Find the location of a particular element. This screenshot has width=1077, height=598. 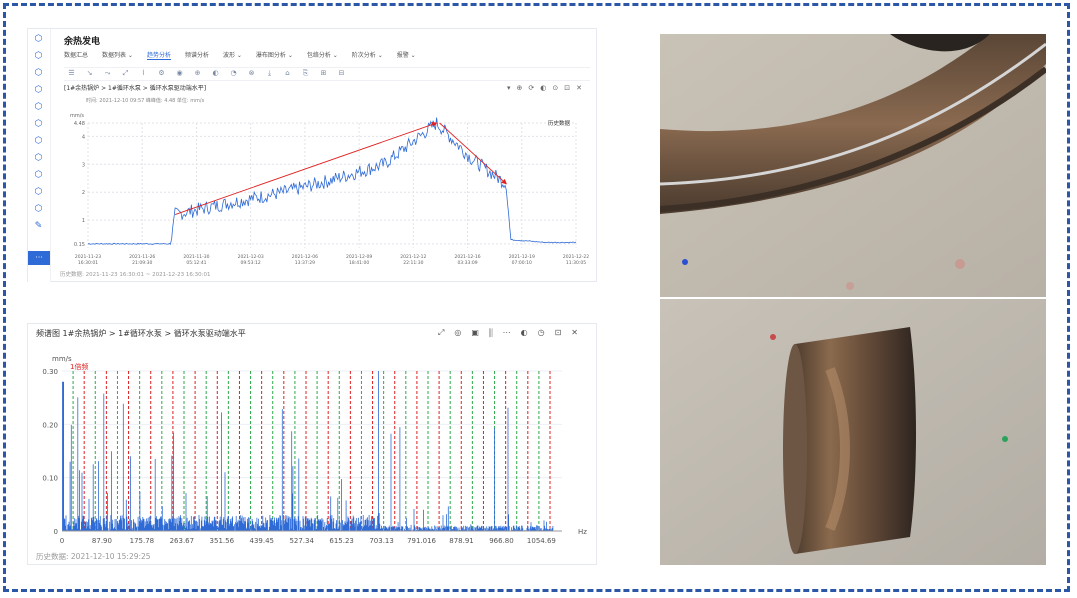

menu-item: 报警 ⌄ is located at coordinates (406, 54).